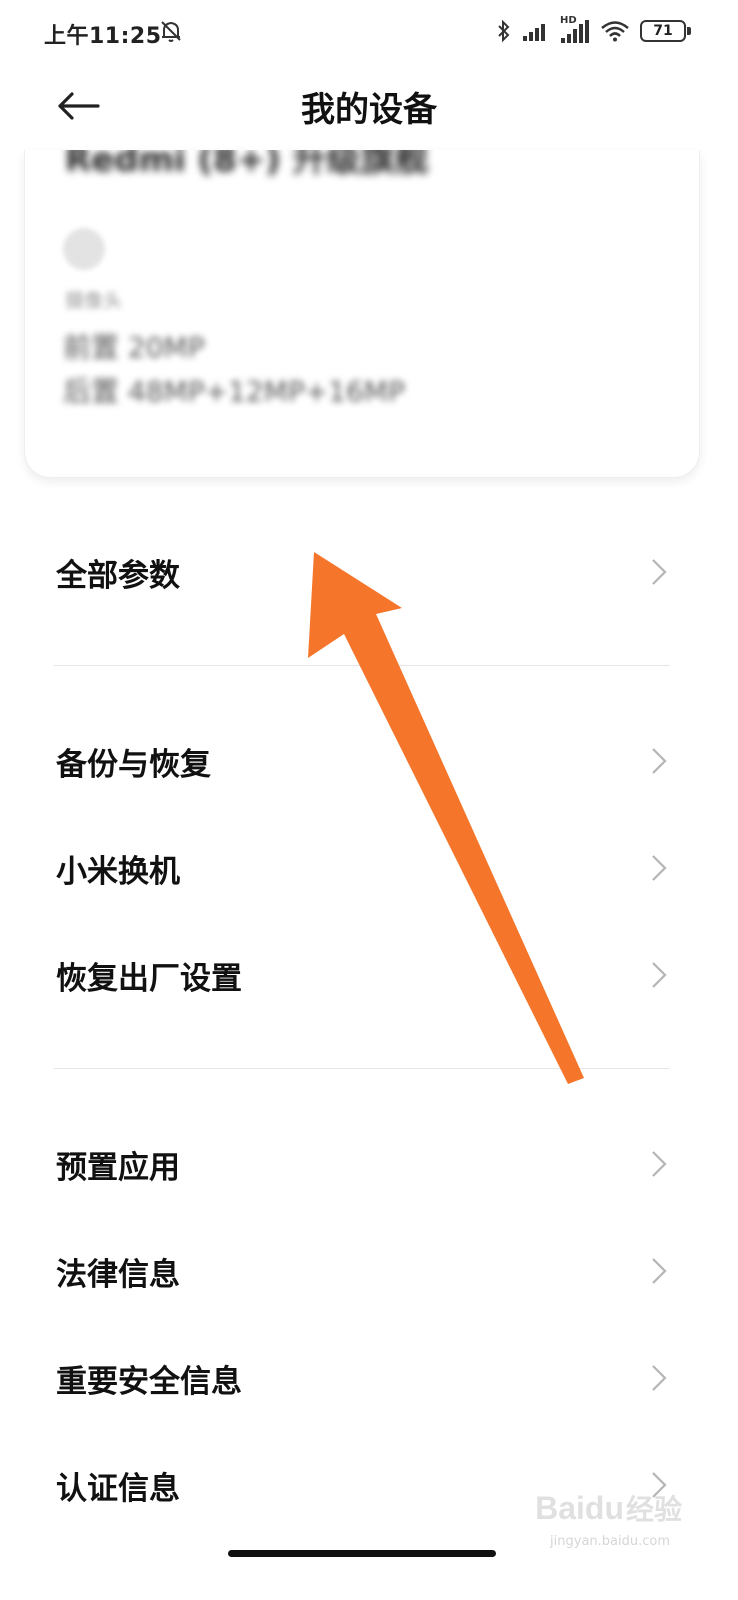 This screenshot has width=738, height=1600. What do you see at coordinates (369, 761) in the screenshot?
I see `list-item-backup-restore: 备份与恢复` at bounding box center [369, 761].